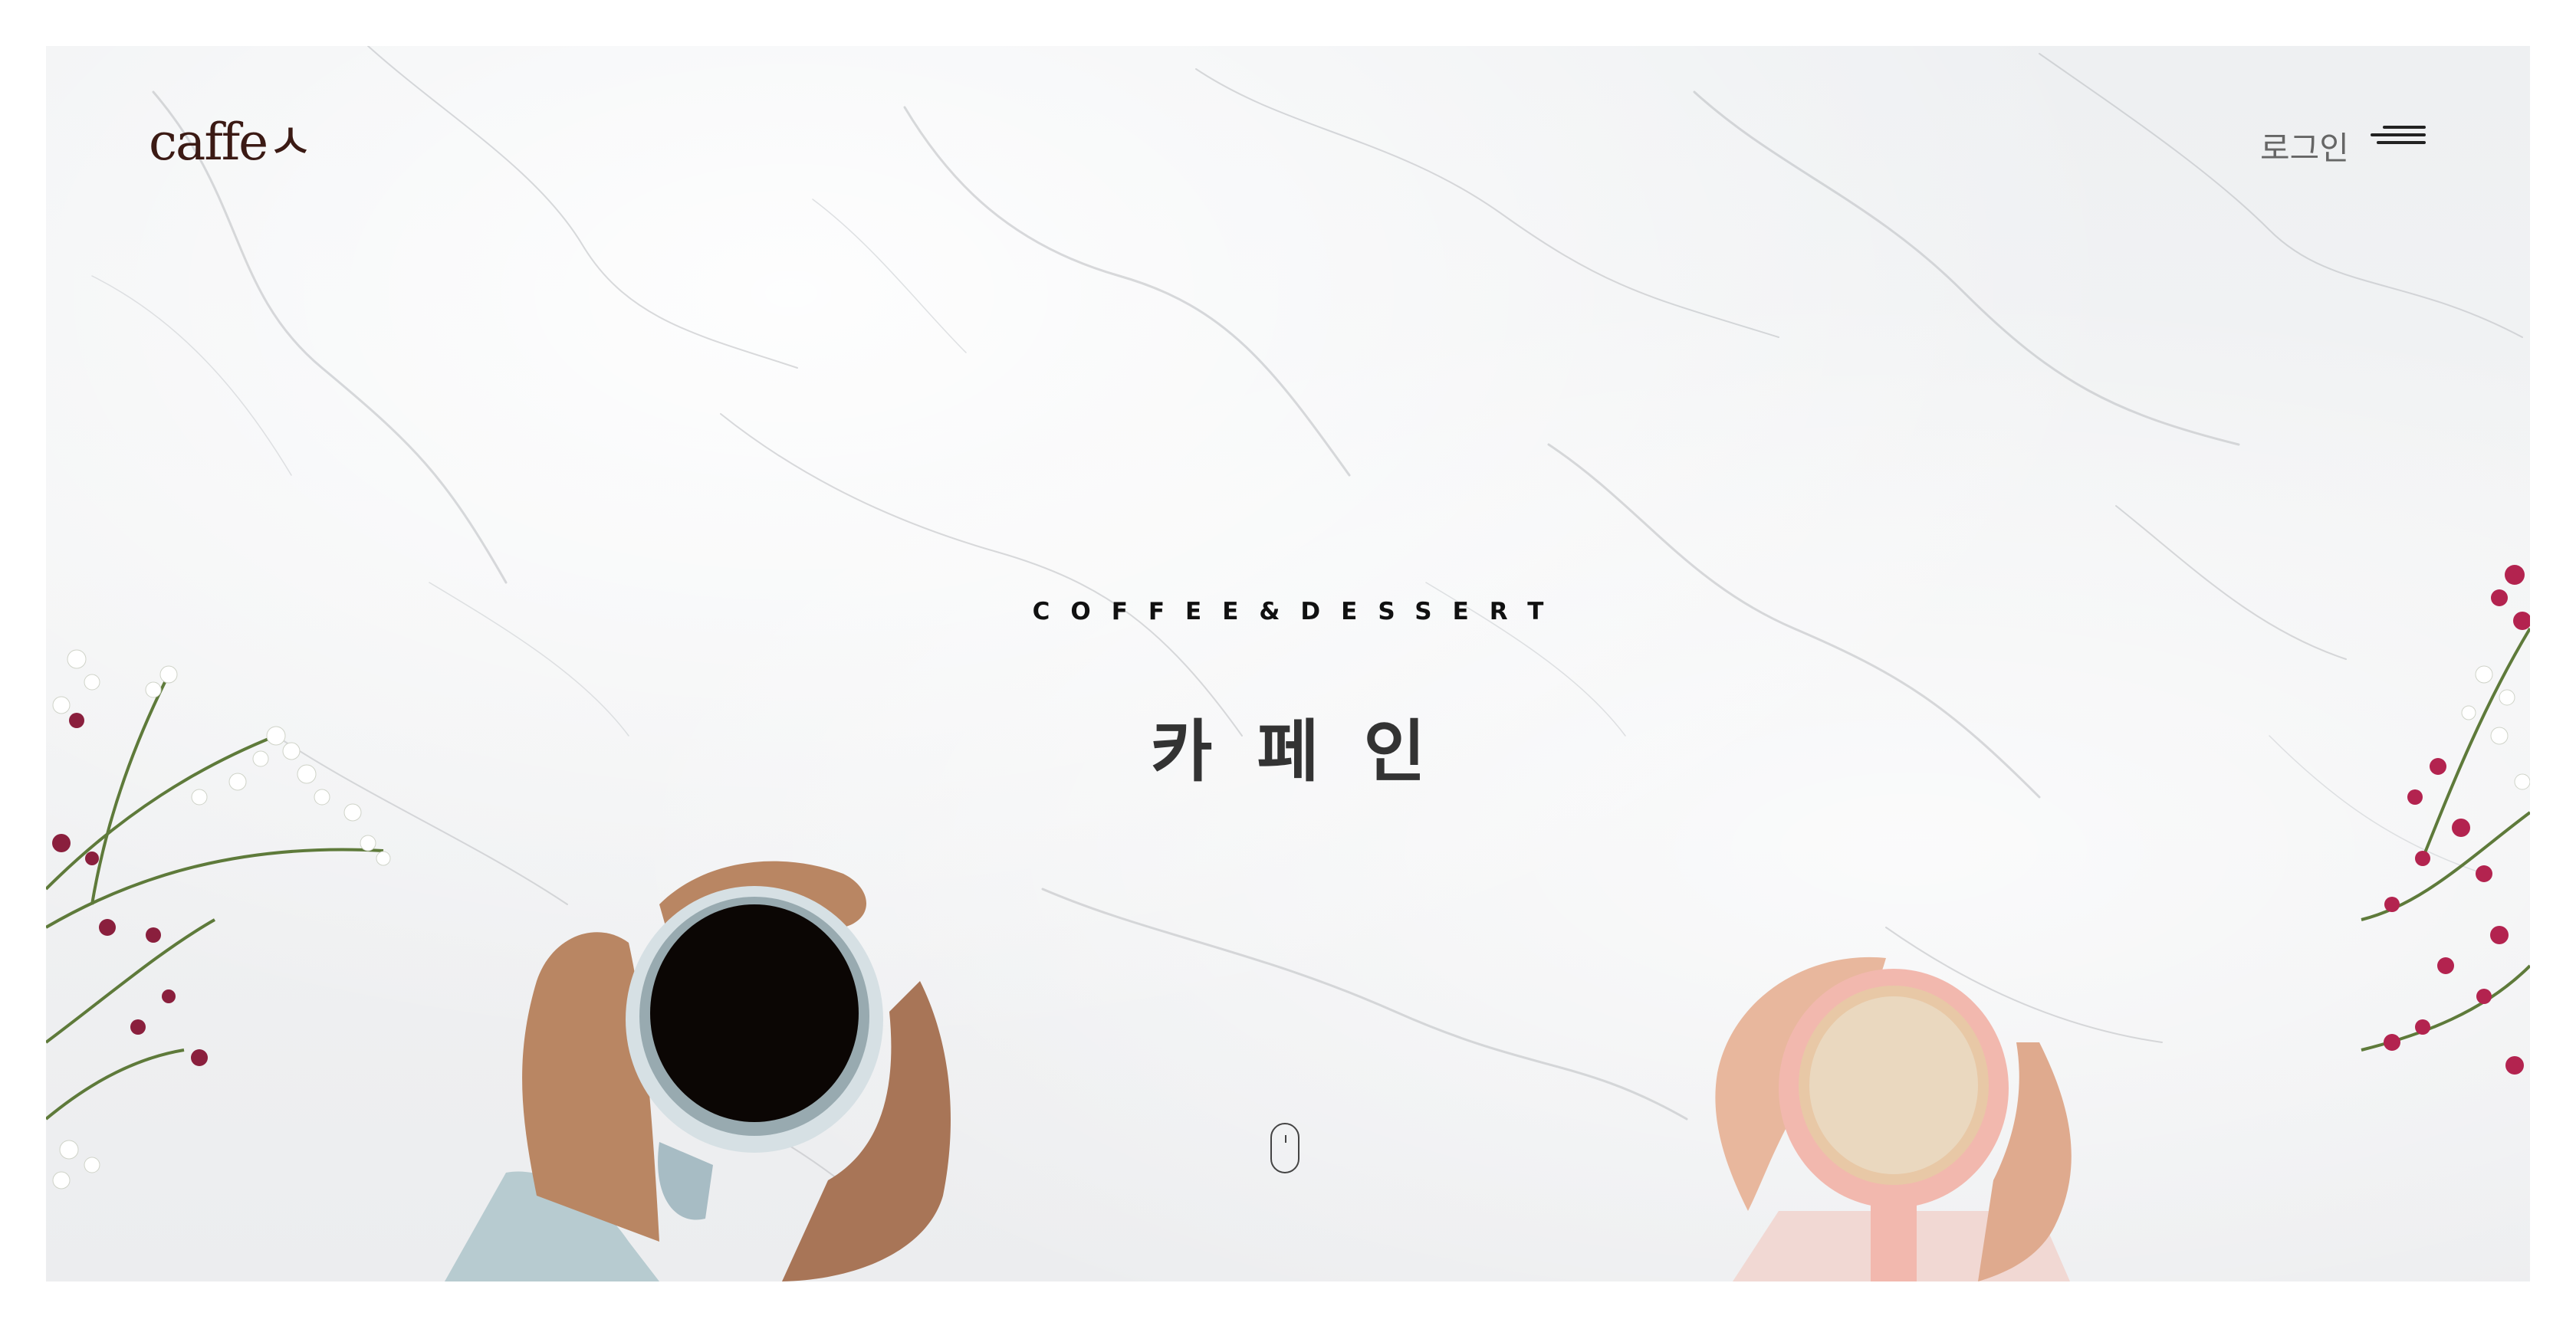 Image resolution: width=2576 pixels, height=1329 pixels. I want to click on mouse-scroll-icon, so click(1285, 1148).